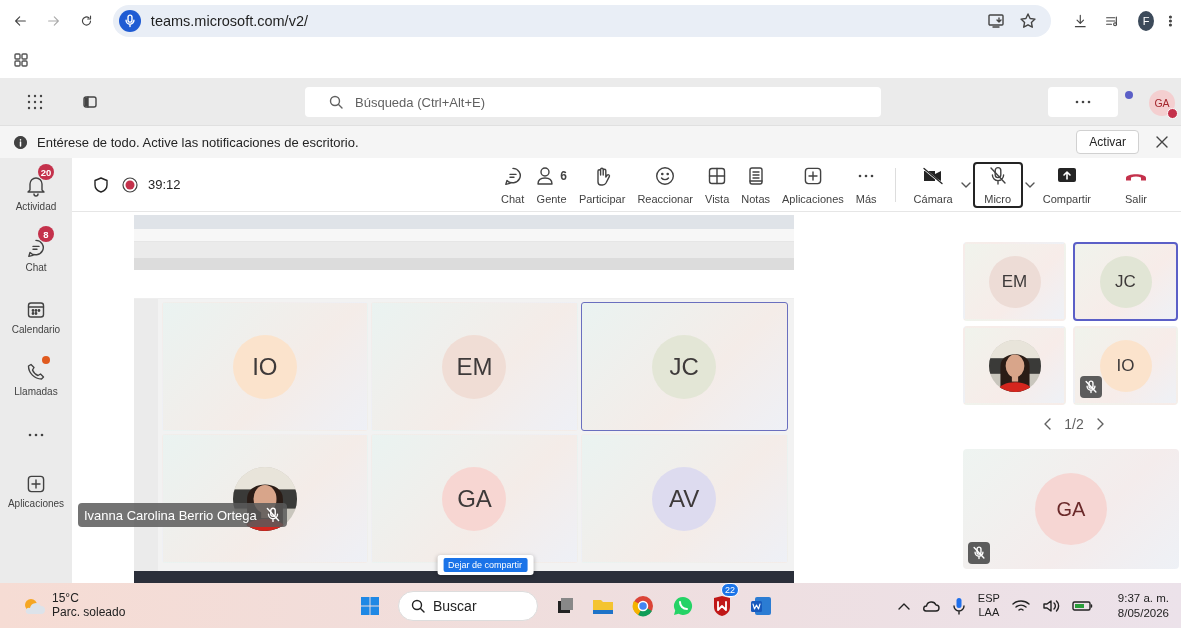 This screenshot has width=1181, height=628. I want to click on toolbar-button: Vista, so click(717, 184).